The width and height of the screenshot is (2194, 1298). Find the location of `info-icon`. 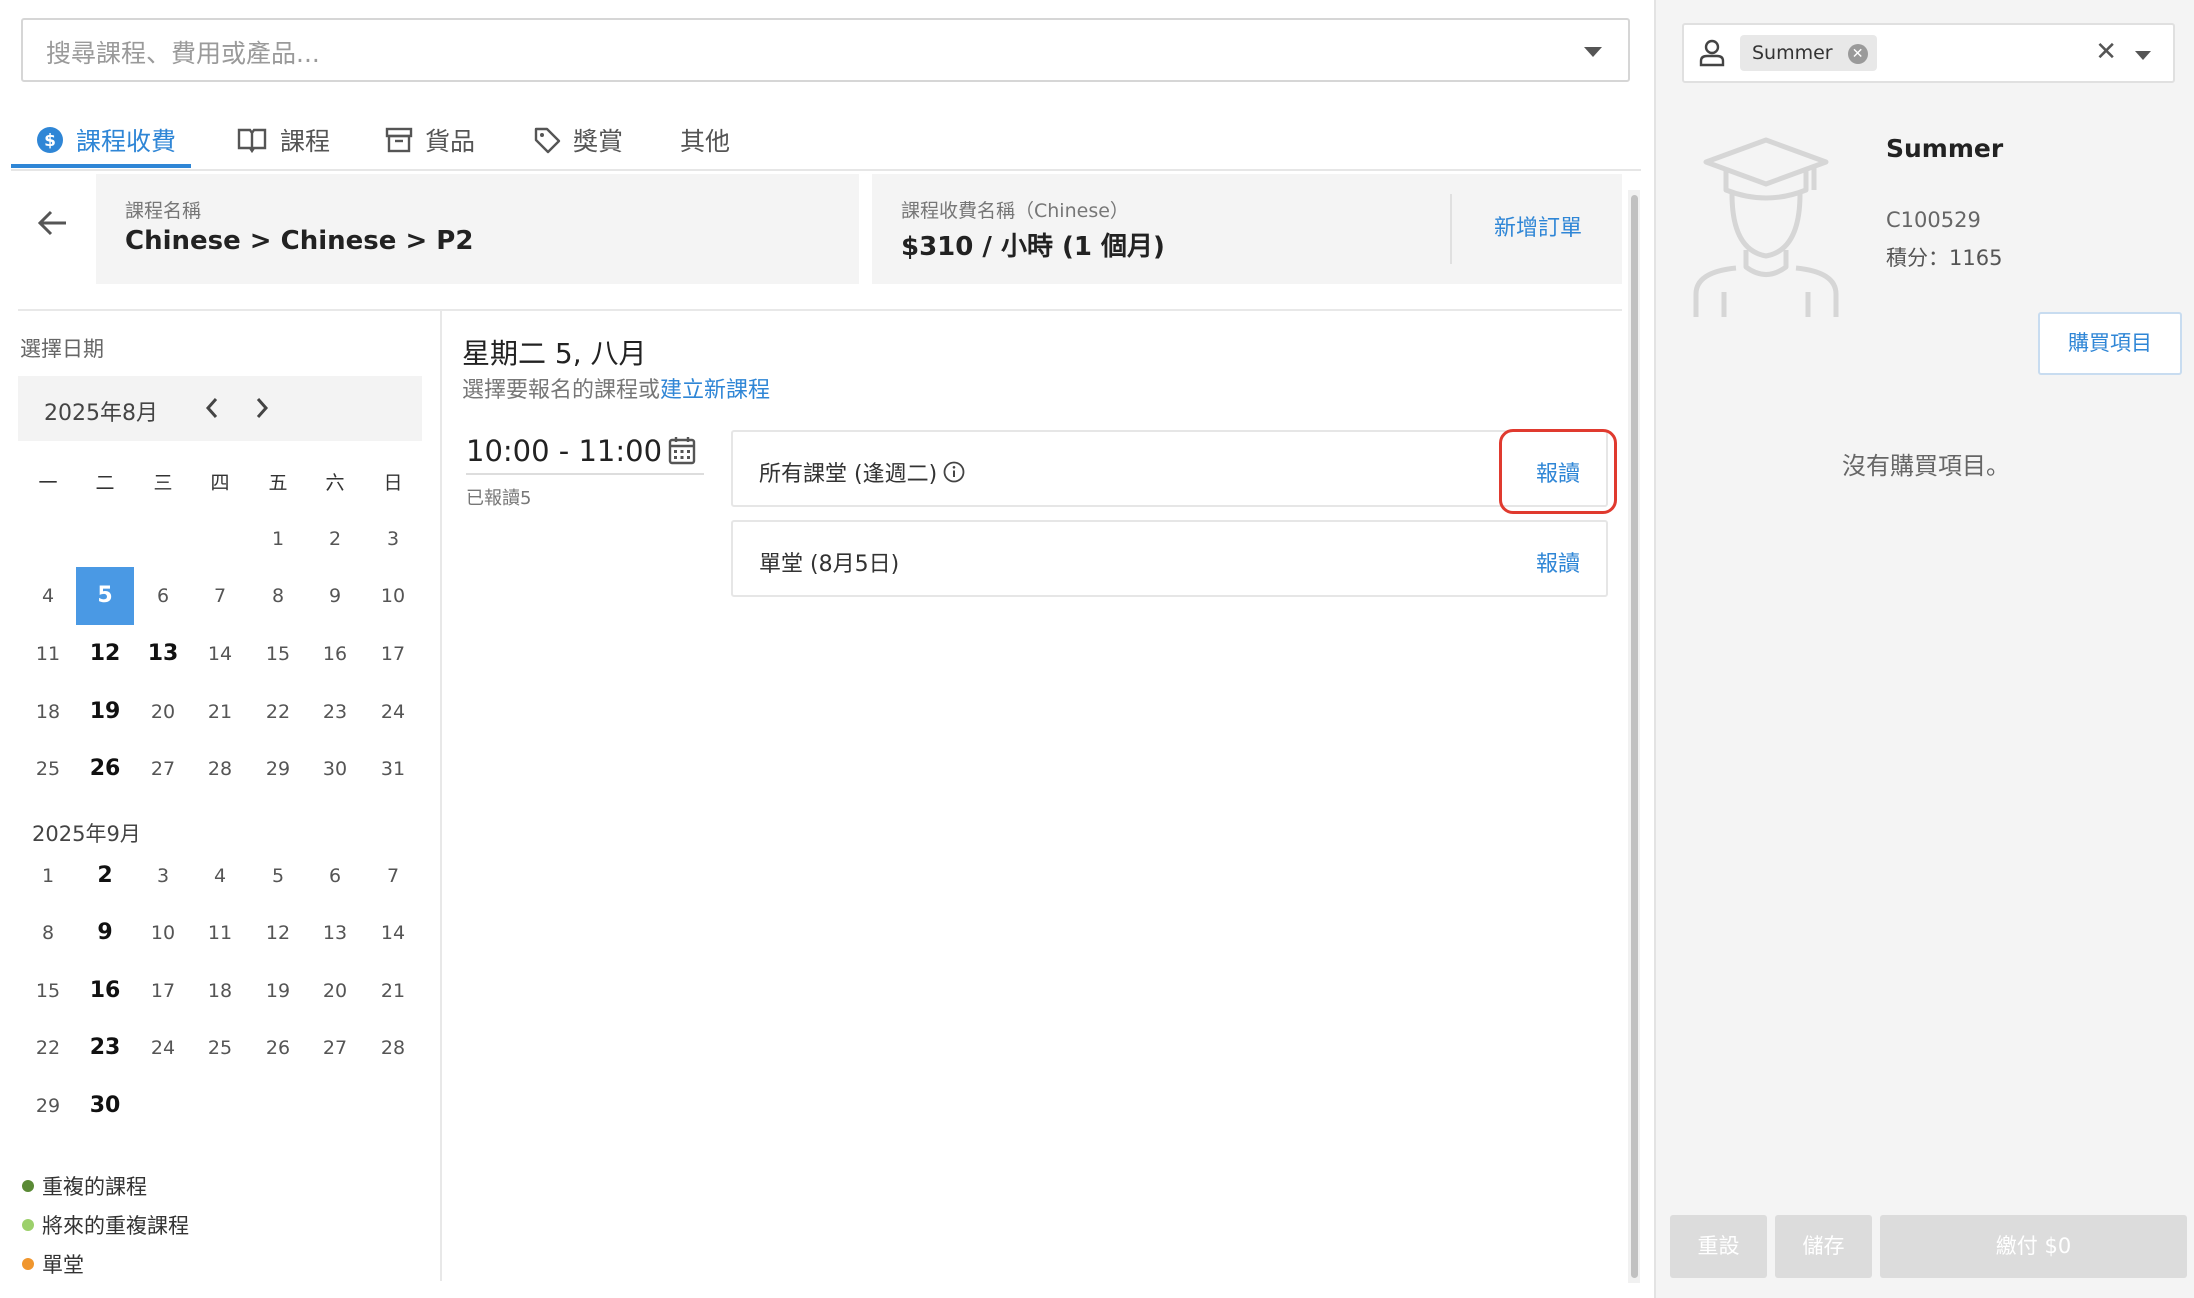

info-icon is located at coordinates (954, 472).